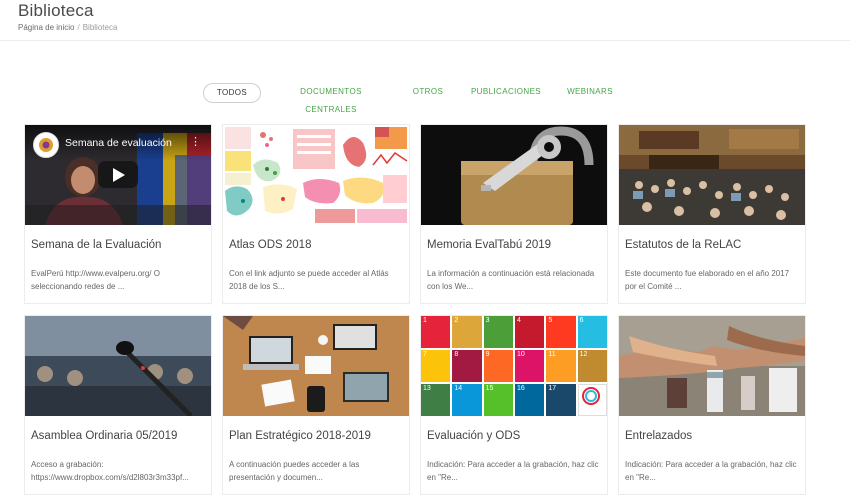 The width and height of the screenshot is (850, 500). I want to click on sdg-tile-17: 17, so click(561, 400).